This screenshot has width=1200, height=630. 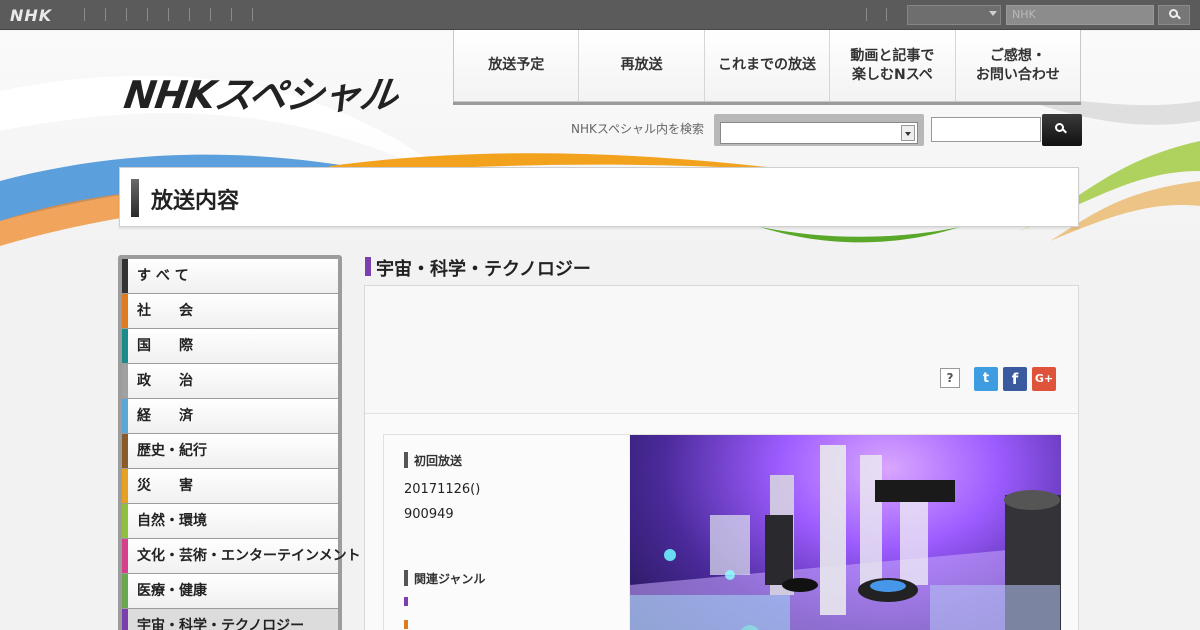 What do you see at coordinates (406, 624) in the screenshot?
I see `genre-tag-society` at bounding box center [406, 624].